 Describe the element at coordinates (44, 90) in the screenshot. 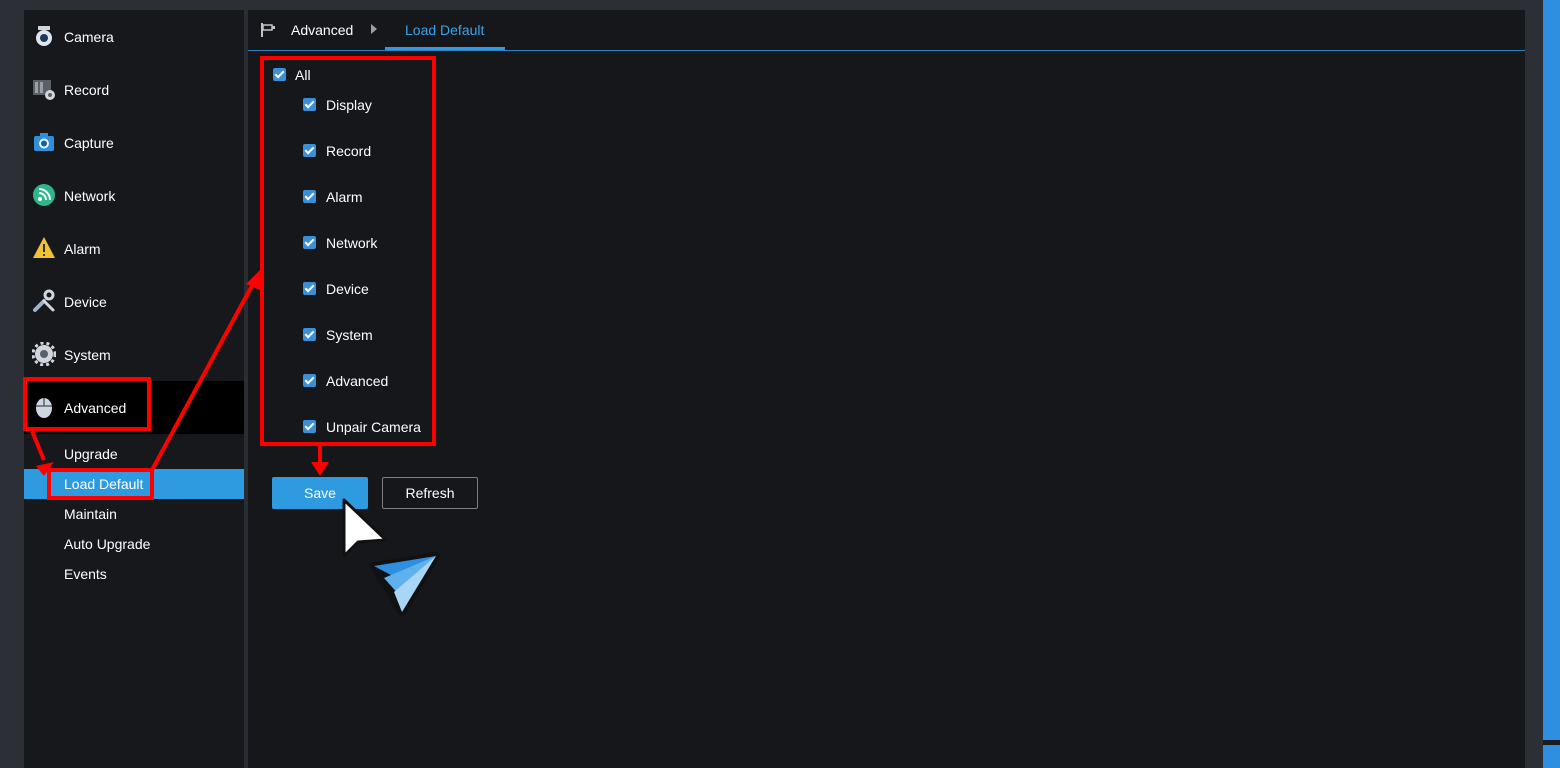

I see `record-icon` at that location.